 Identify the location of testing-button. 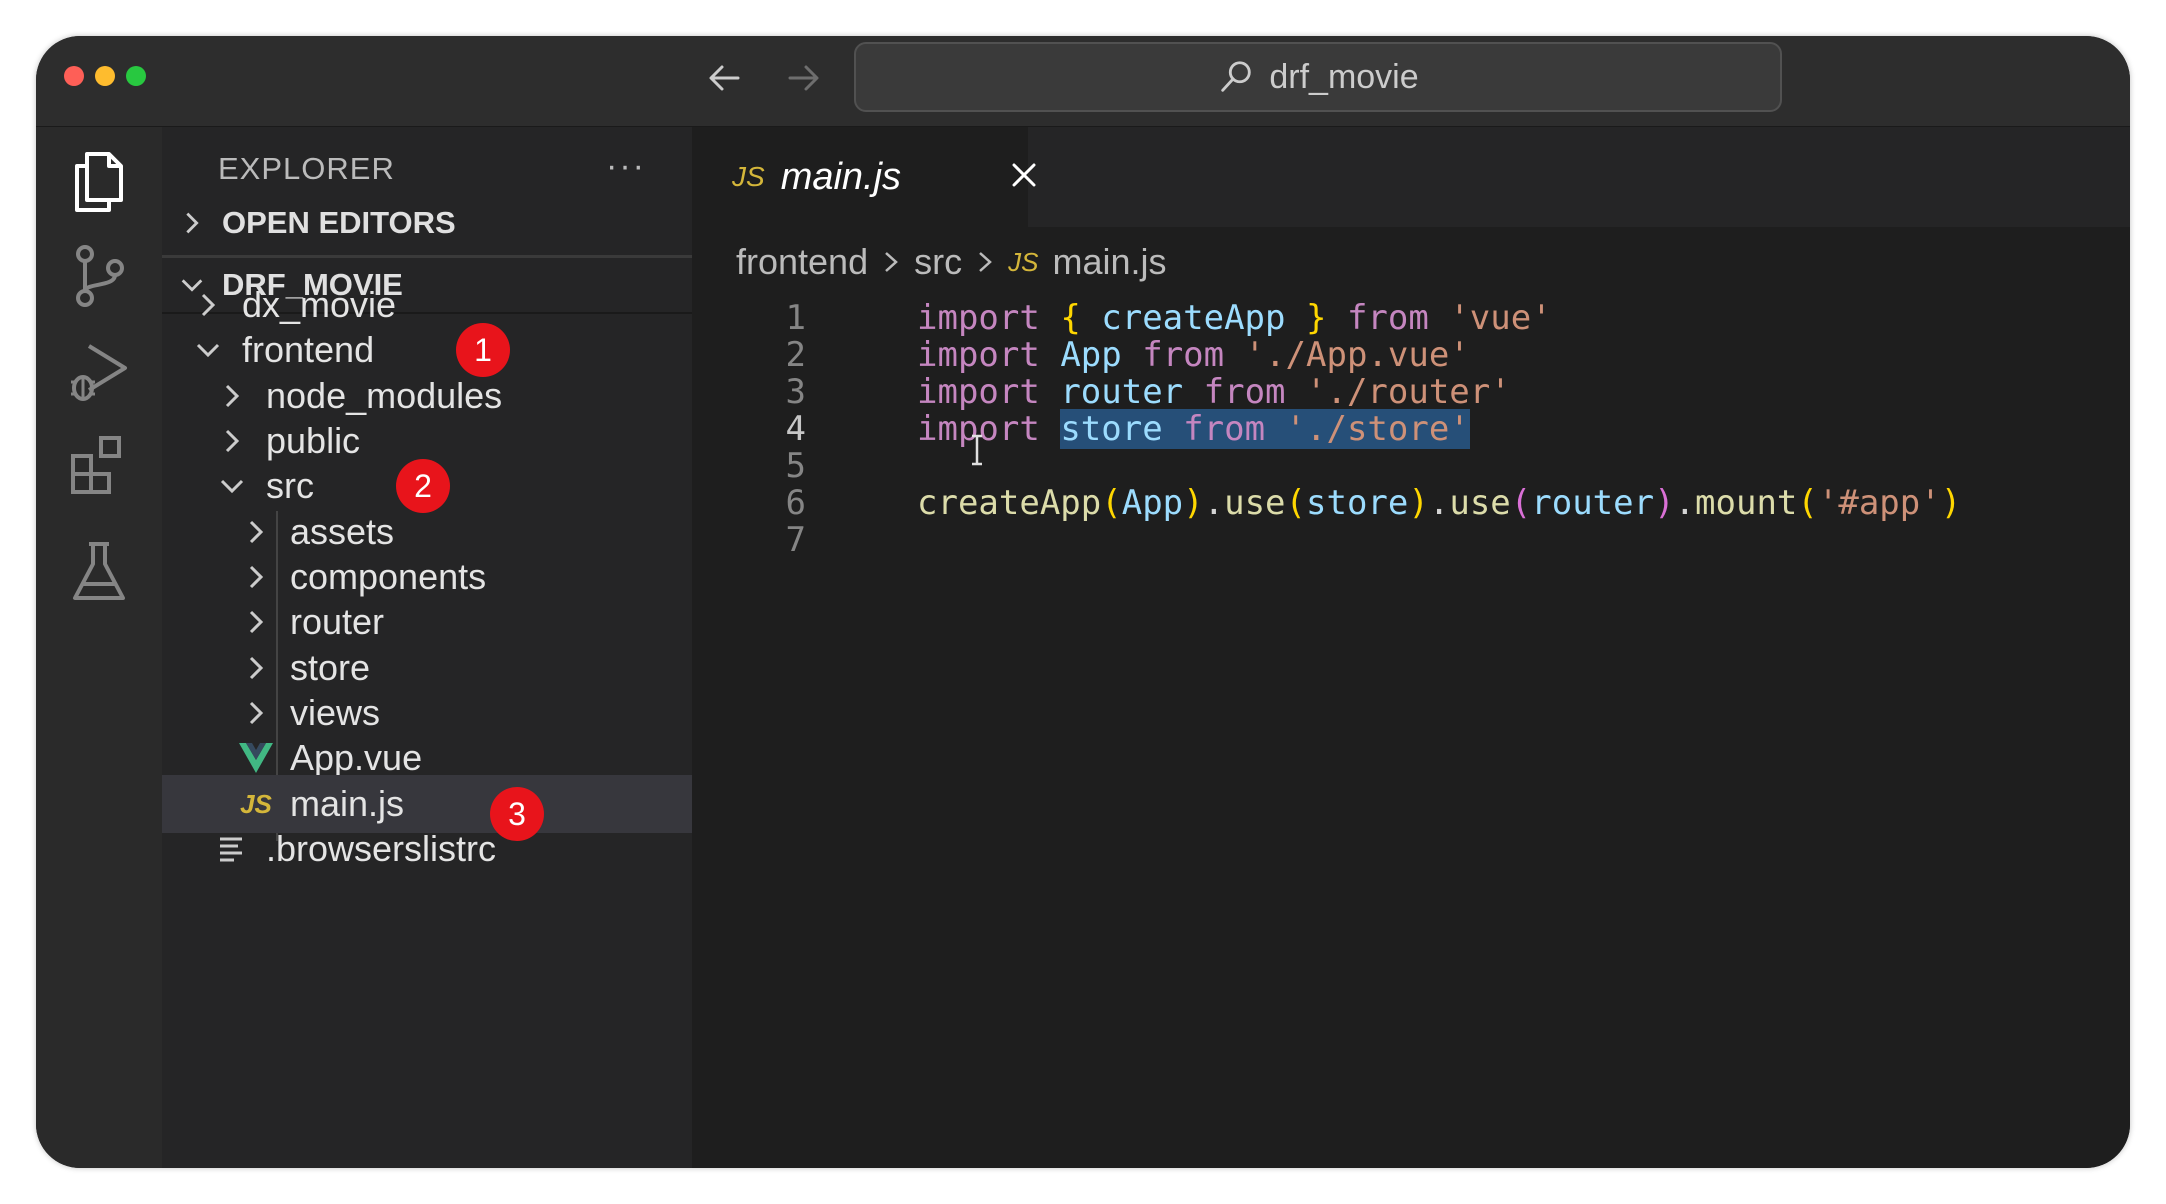
(99, 572).